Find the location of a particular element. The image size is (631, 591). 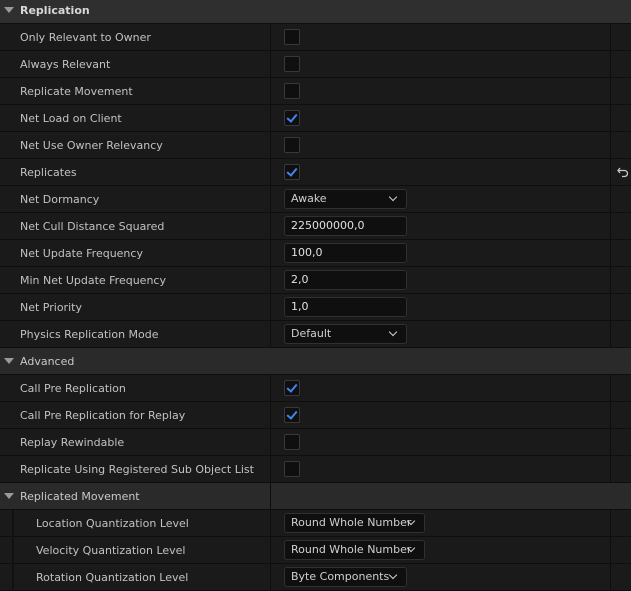

replicates-checkbox is located at coordinates (292, 172).